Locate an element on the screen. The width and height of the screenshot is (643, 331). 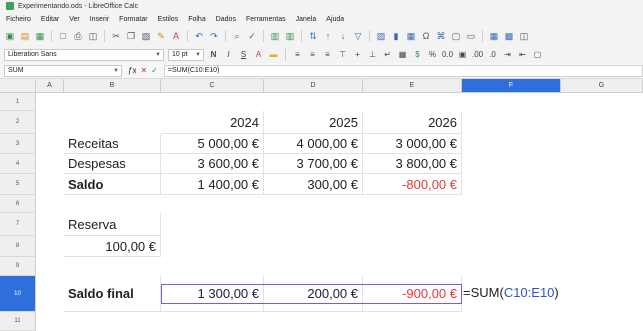
menu-window: Janela is located at coordinates (306, 19).